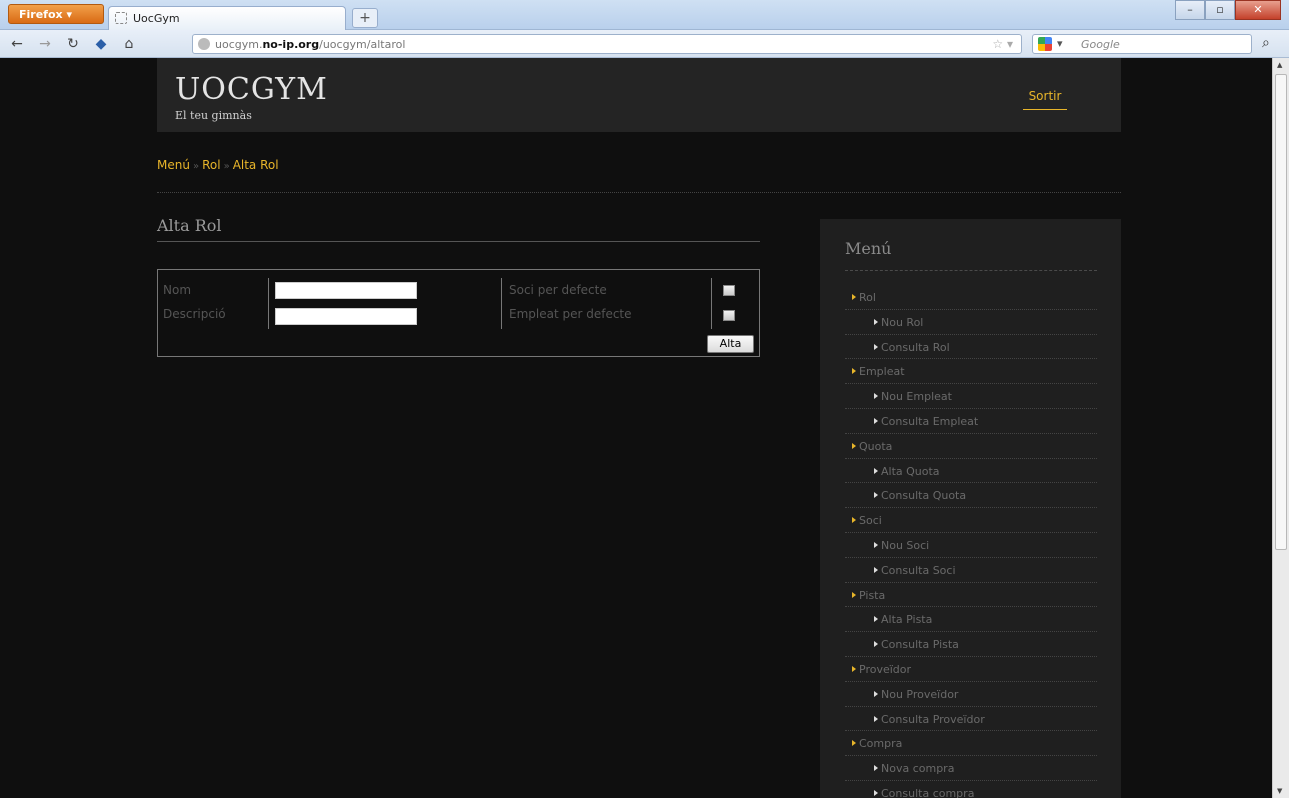 This screenshot has height=798, width=1289. What do you see at coordinates (1002, 44) in the screenshot?
I see `bookmark-star-icon: ☆ ▾` at bounding box center [1002, 44].